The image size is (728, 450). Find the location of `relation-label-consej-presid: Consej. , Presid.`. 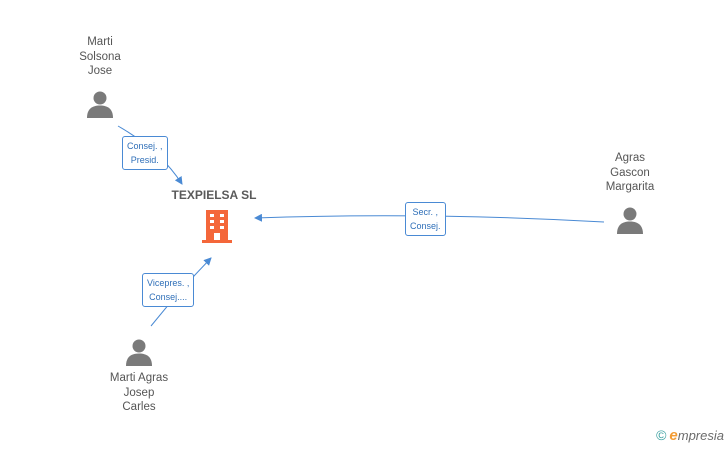

relation-label-consej-presid: Consej. , Presid. is located at coordinates (145, 153).